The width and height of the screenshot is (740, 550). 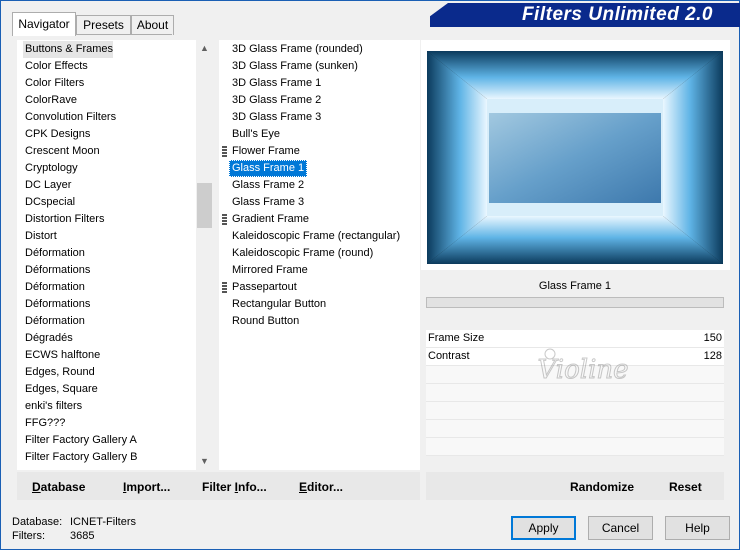 I want to click on parameter-label: Contrast, so click(x=449, y=356).